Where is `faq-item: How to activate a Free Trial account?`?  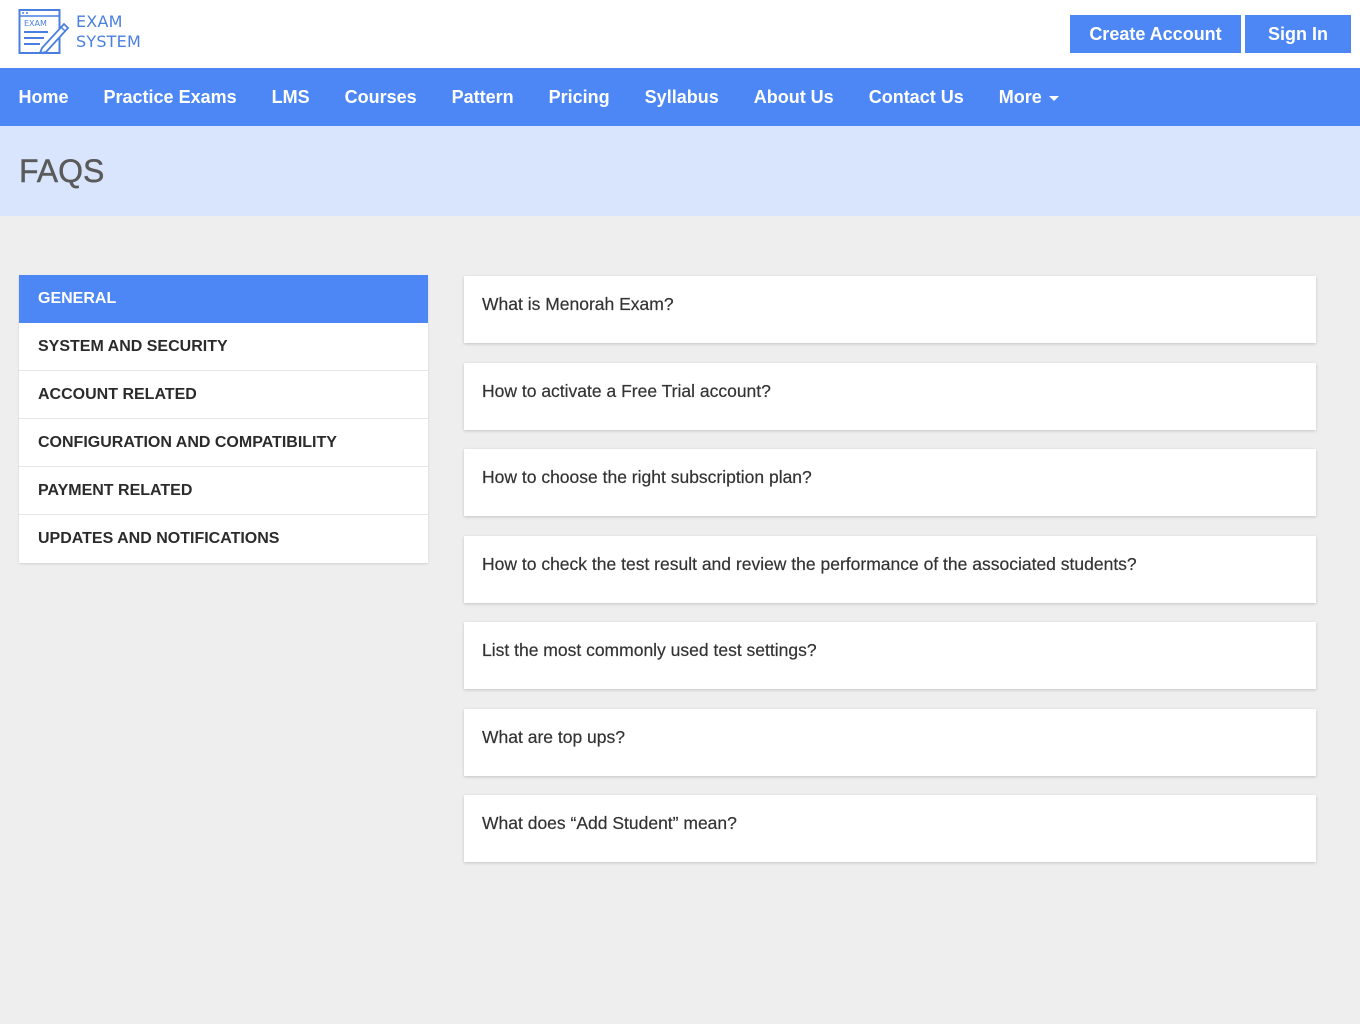 faq-item: How to activate a Free Trial account? is located at coordinates (890, 396).